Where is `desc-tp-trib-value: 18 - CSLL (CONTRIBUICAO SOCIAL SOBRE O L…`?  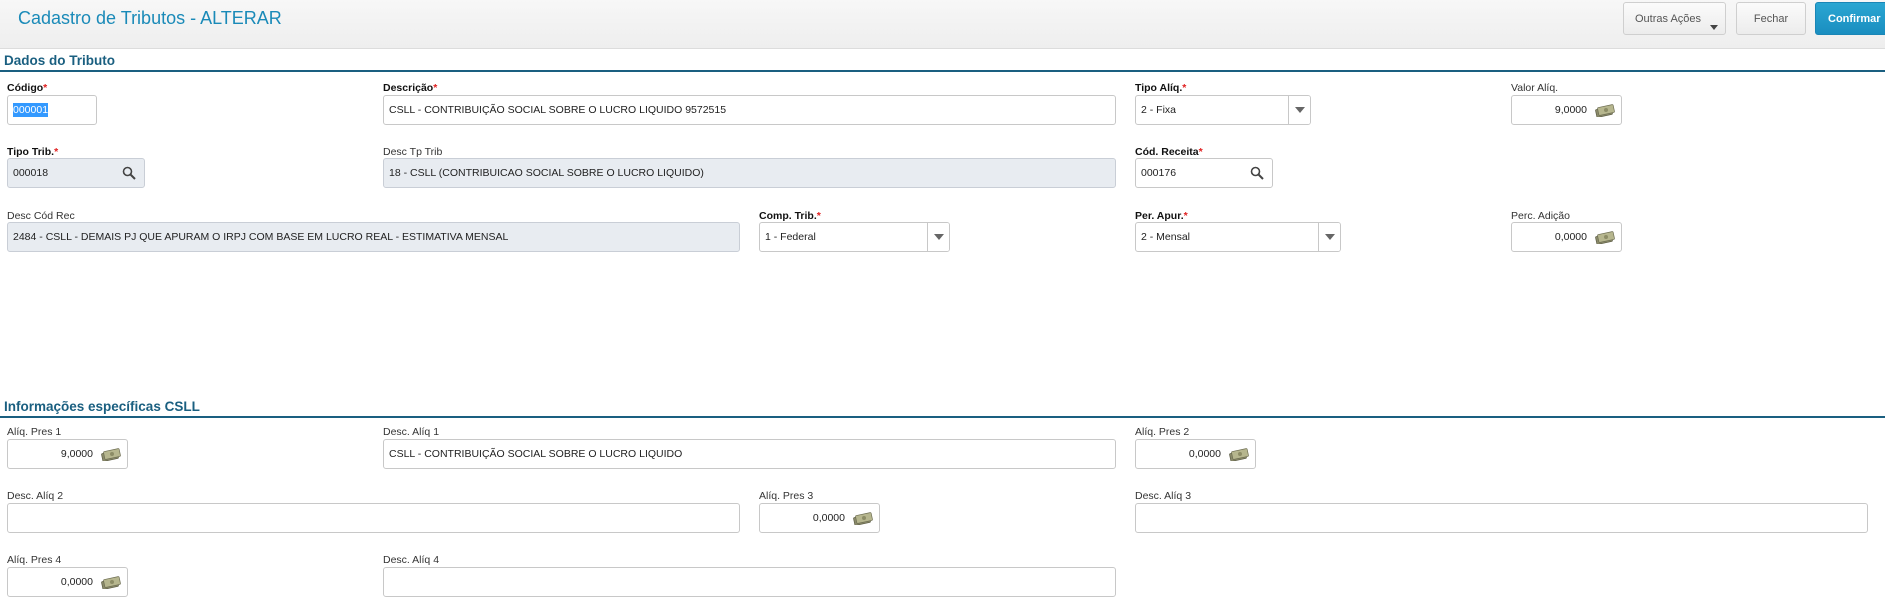
desc-tp-trib-value: 18 - CSLL (CONTRIBUICAO SOCIAL SOBRE O L… is located at coordinates (546, 173).